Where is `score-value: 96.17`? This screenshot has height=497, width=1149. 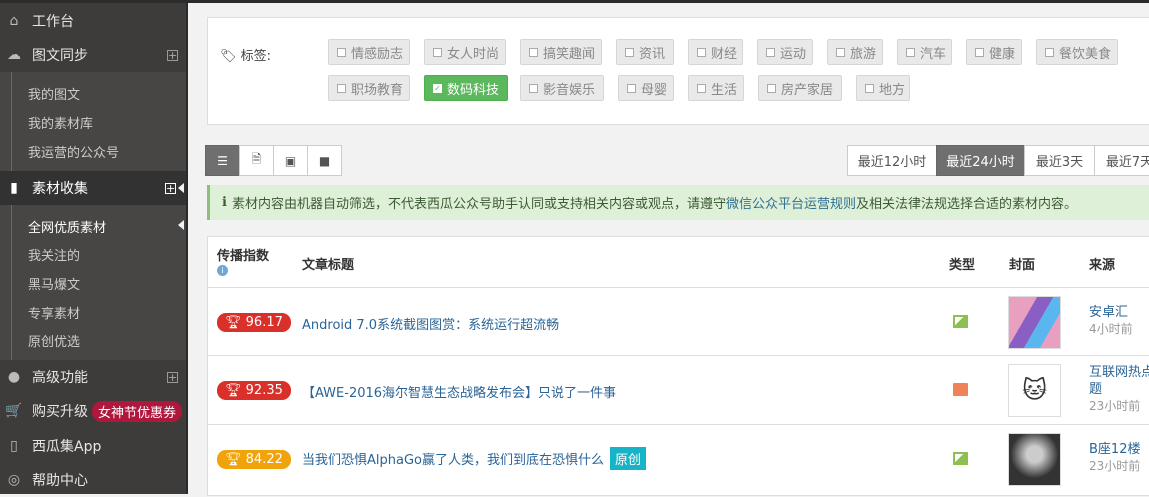 score-value: 96.17 is located at coordinates (264, 322).